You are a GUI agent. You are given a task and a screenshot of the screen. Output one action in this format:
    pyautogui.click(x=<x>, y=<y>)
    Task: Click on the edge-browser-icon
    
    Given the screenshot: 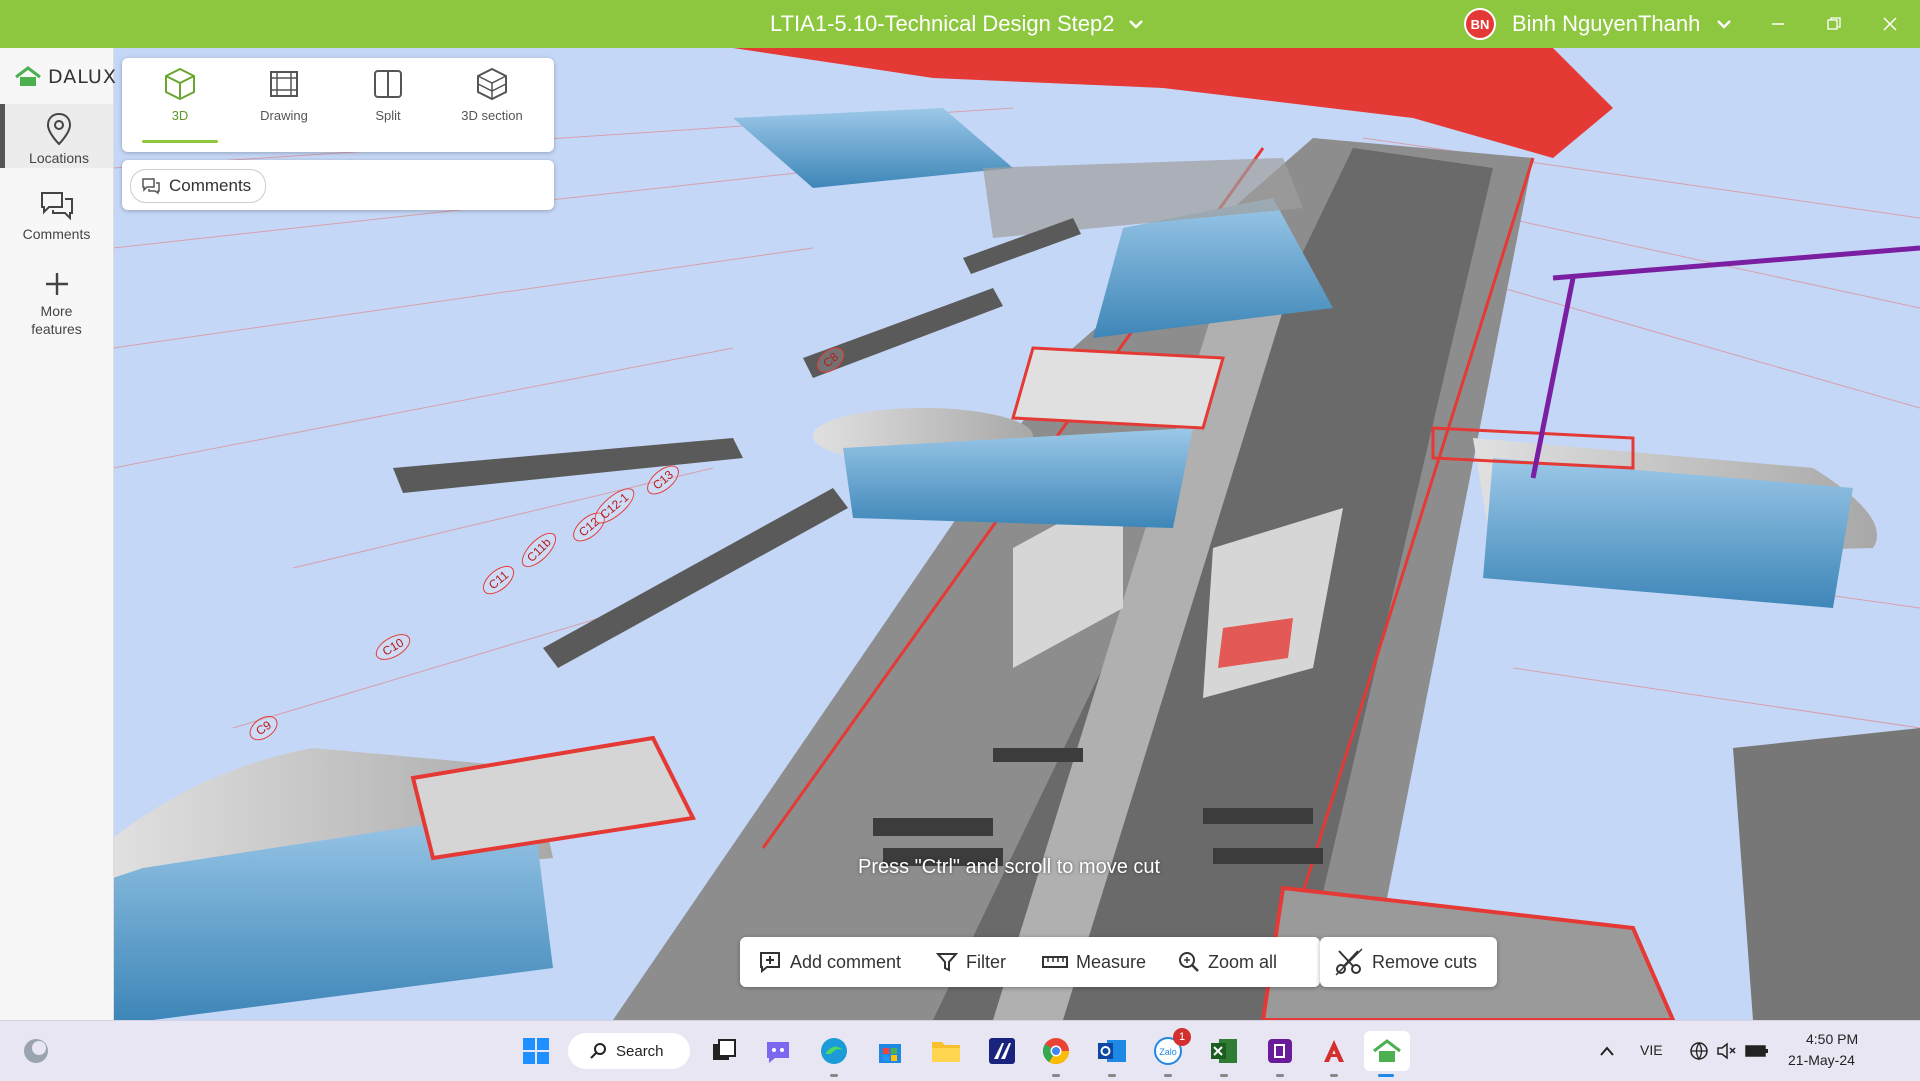 What is the action you would take?
    pyautogui.click(x=834, y=1054)
    